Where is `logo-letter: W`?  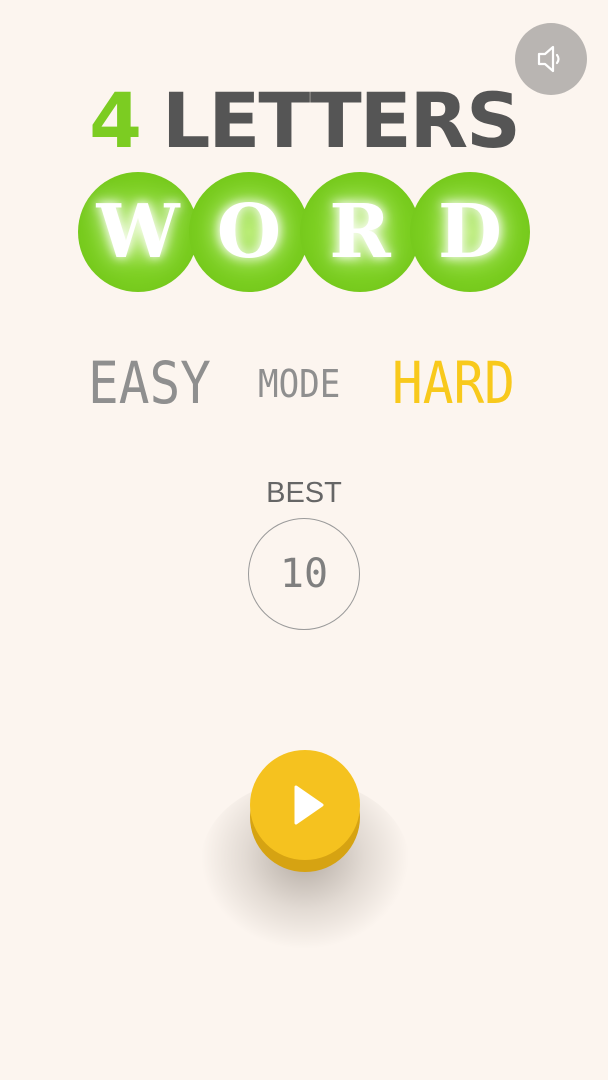 logo-letter: W is located at coordinates (138, 232).